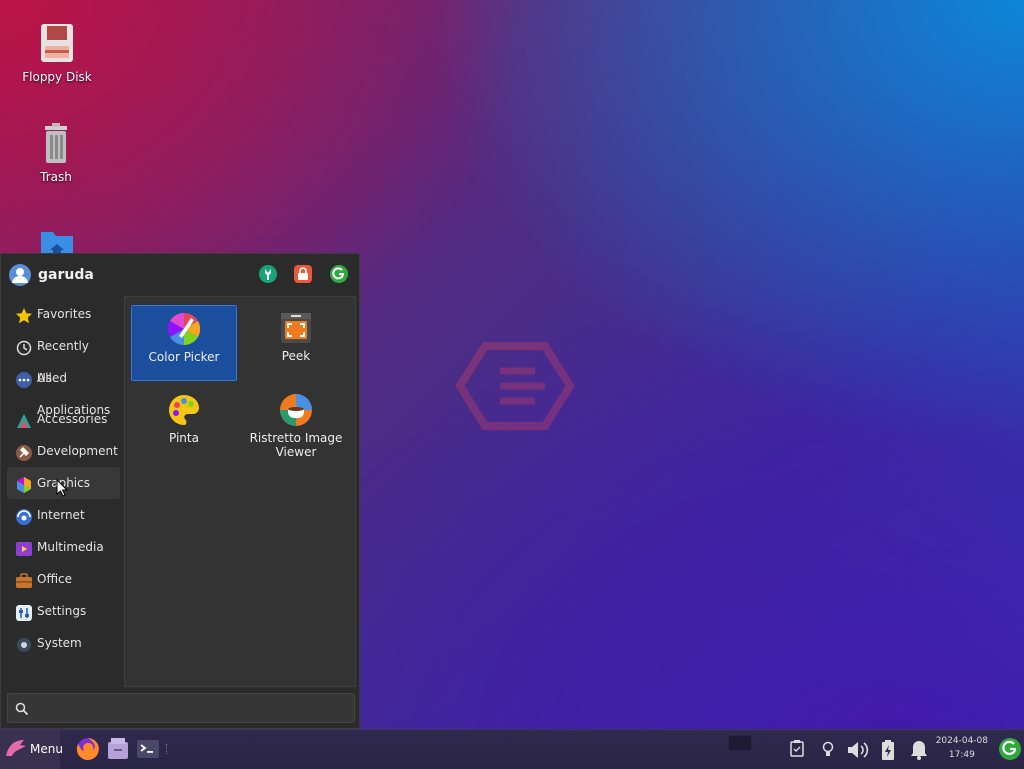 The height and width of the screenshot is (769, 1024). What do you see at coordinates (57, 77) in the screenshot?
I see `desktop-icon-label: Floppy Disk` at bounding box center [57, 77].